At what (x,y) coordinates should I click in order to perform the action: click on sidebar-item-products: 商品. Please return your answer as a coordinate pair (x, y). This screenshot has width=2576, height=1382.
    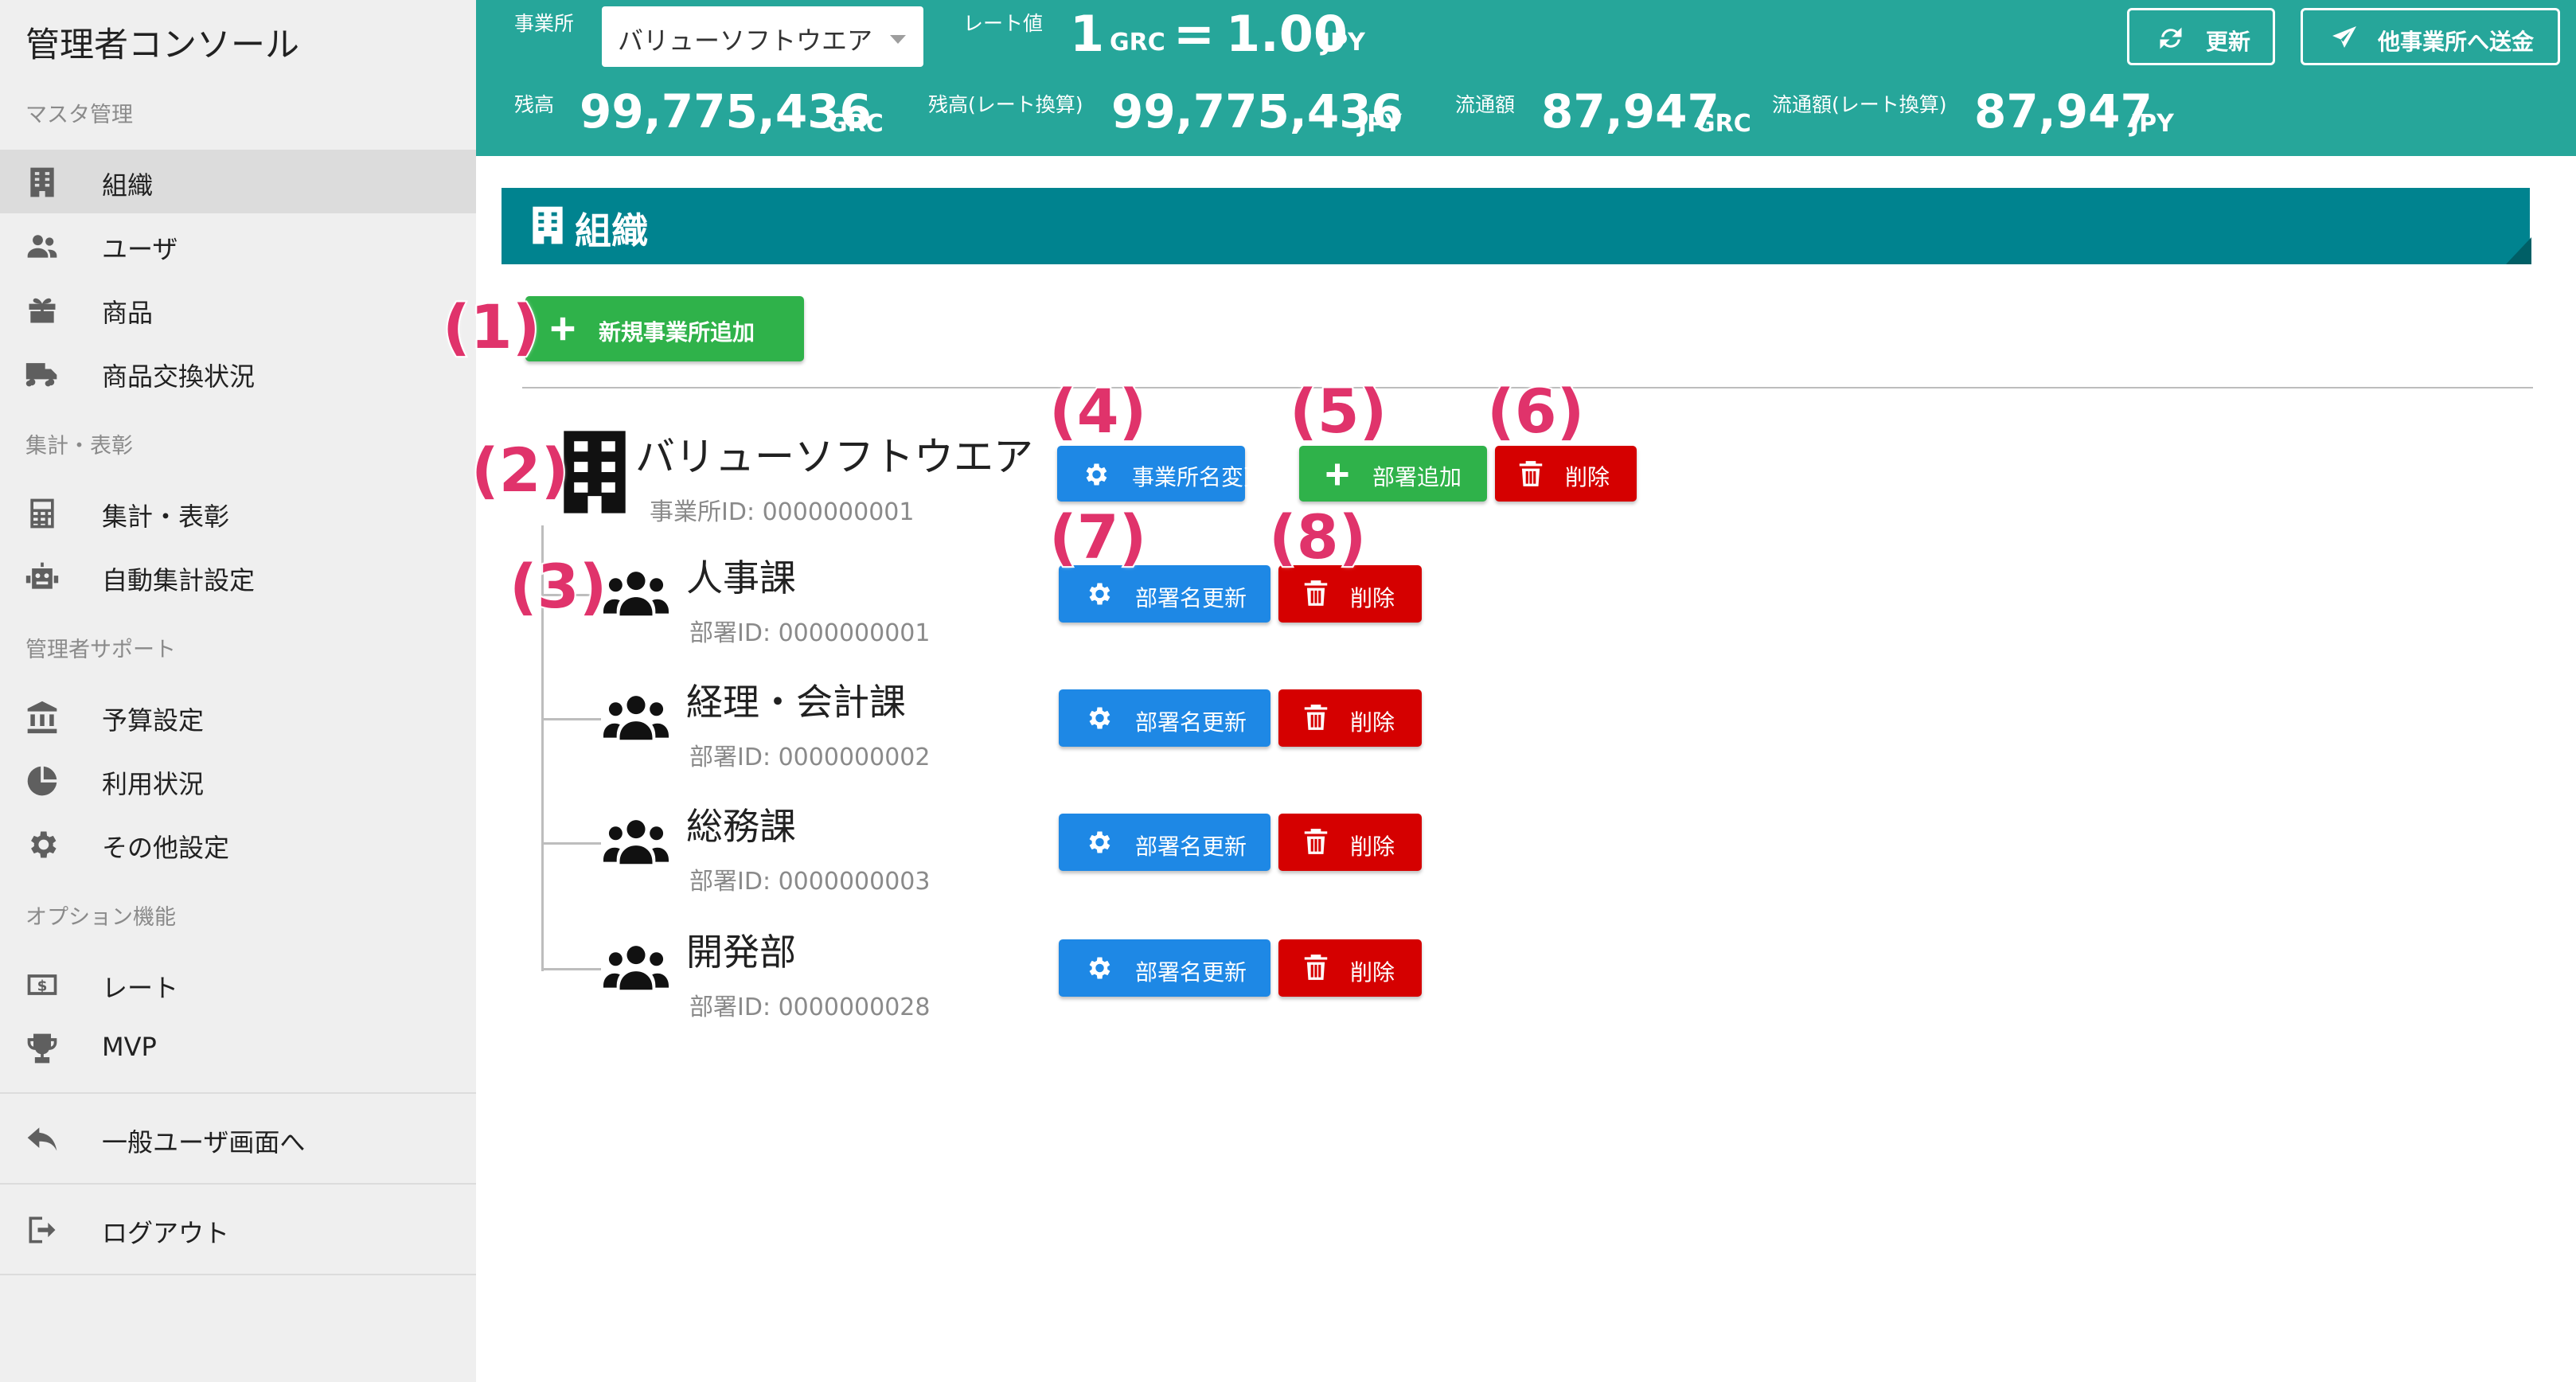
    Looking at the image, I should click on (238, 309).